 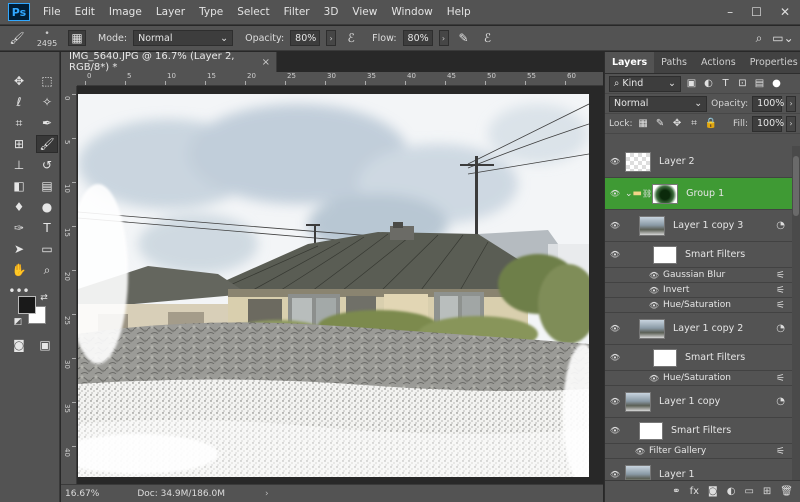 I want to click on layer-opacity-input: 100%, so click(x=768, y=103).